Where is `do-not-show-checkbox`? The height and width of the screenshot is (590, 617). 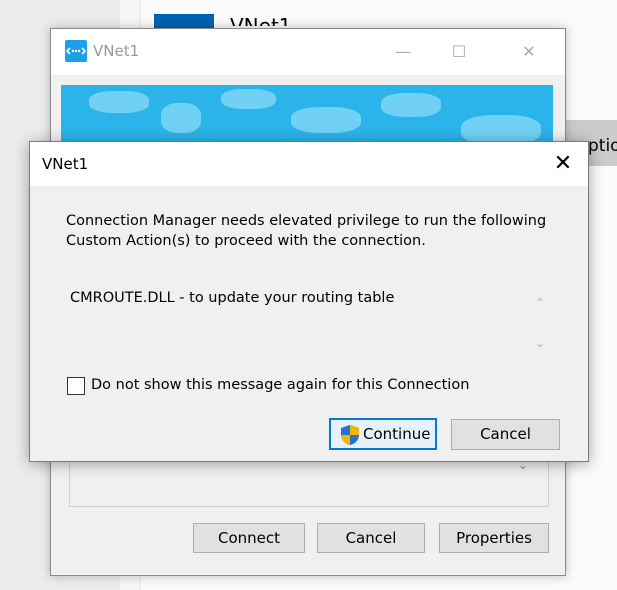
do-not-show-checkbox is located at coordinates (76, 386).